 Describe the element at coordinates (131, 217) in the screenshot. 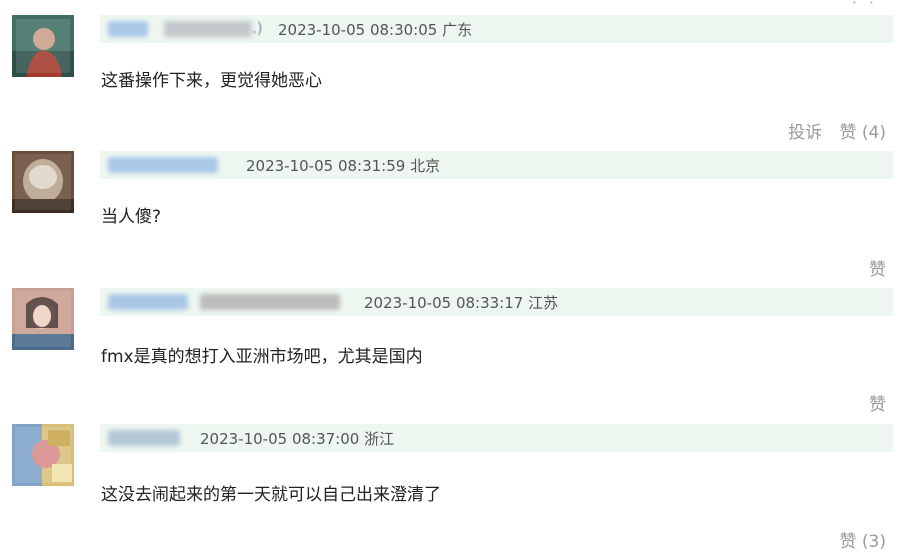

I see `comment-text: 当人傻?` at that location.